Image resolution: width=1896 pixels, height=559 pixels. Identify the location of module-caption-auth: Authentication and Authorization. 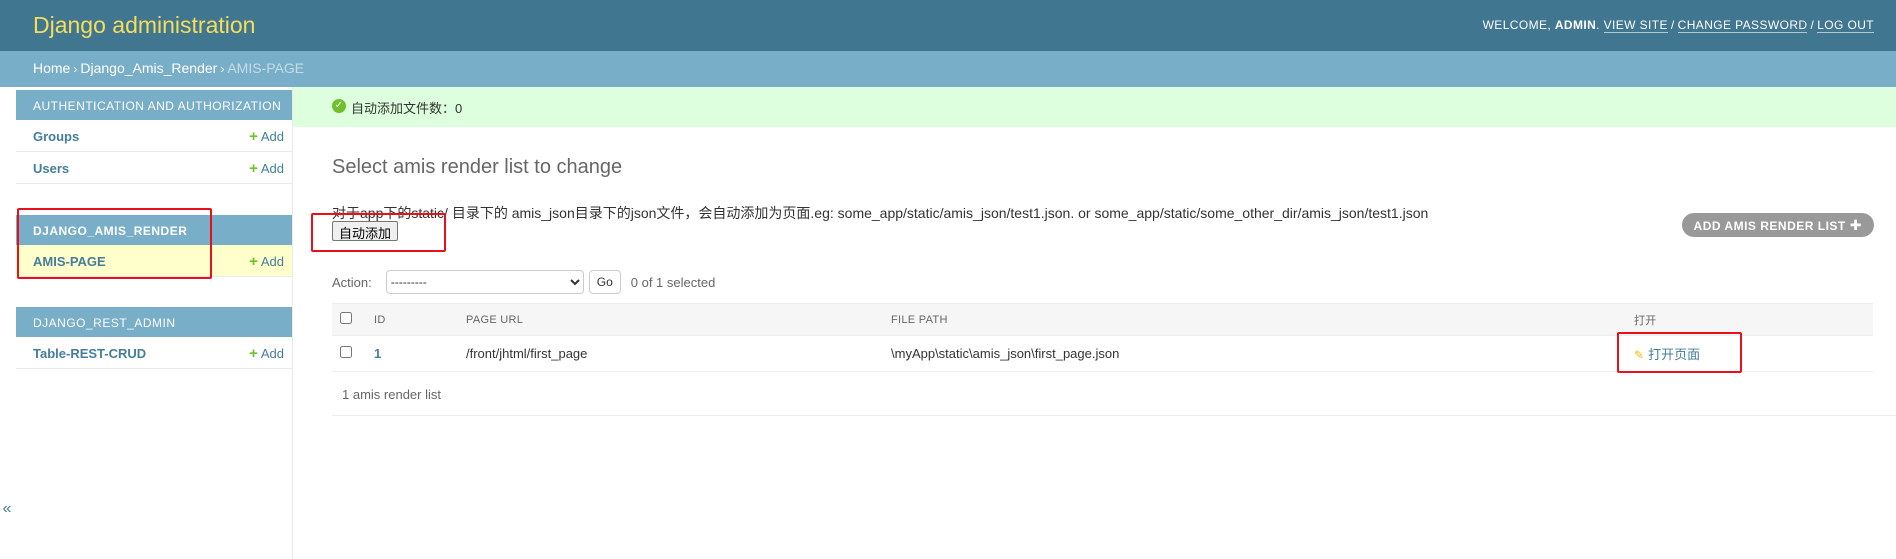
(154, 105).